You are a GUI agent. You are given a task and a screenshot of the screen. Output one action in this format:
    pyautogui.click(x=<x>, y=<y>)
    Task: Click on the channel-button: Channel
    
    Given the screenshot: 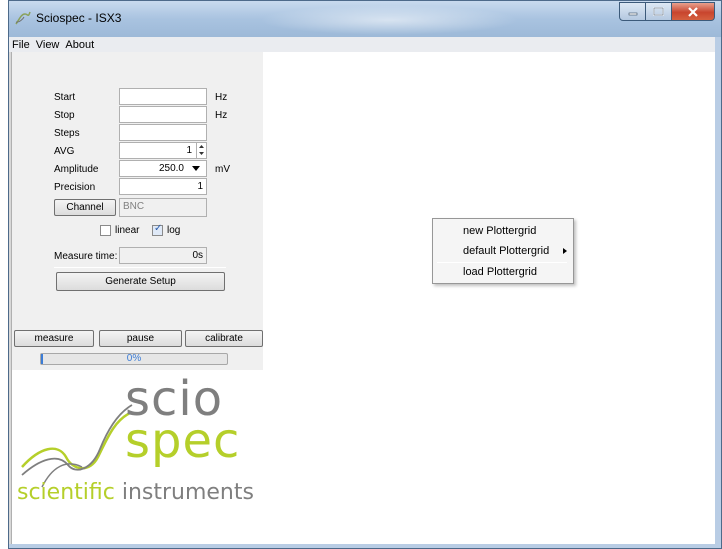 What is the action you would take?
    pyautogui.click(x=85, y=207)
    